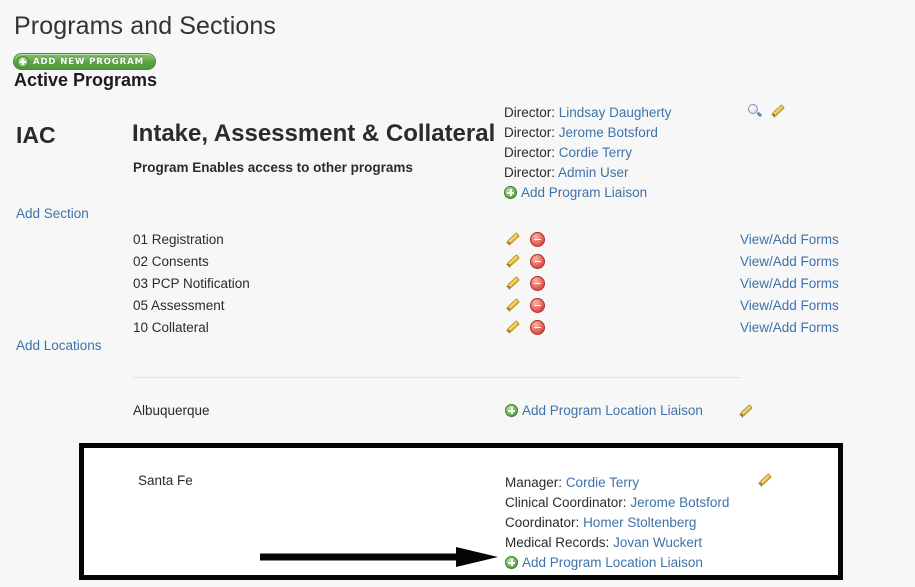 This screenshot has height=587, width=915. I want to click on liaison-person-link: Lindsay Daugherty, so click(615, 112).